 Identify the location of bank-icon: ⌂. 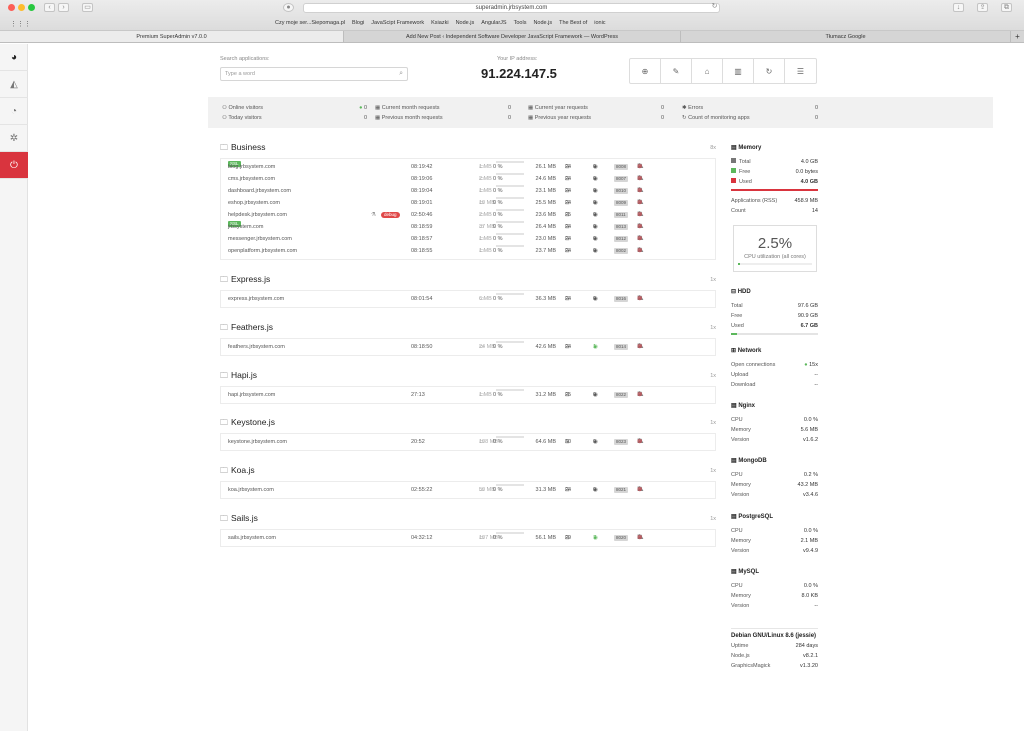
(707, 71).